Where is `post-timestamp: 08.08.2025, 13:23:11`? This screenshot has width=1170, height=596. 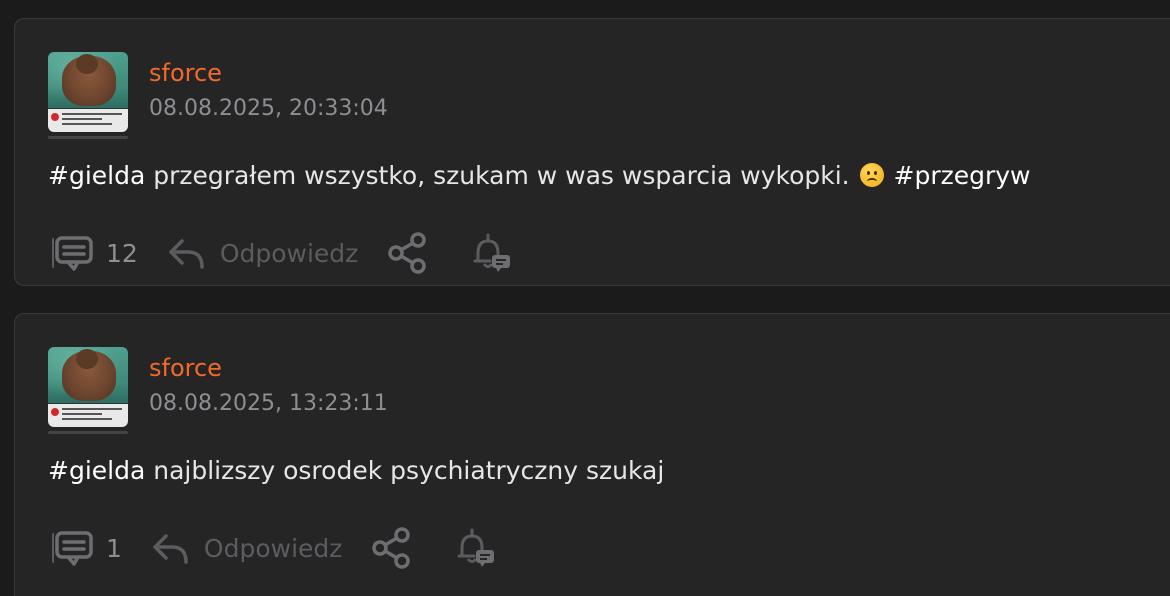
post-timestamp: 08.08.2025, 13:23:11 is located at coordinates (268, 403).